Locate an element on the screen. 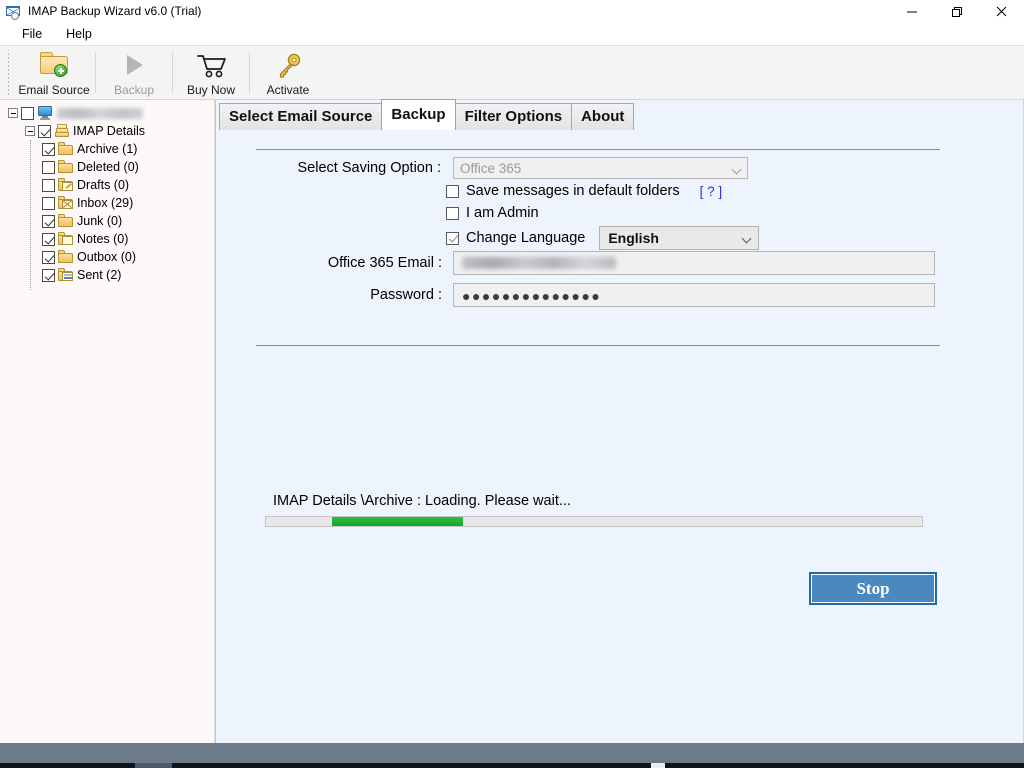 The height and width of the screenshot is (768, 1024). window-title: IMAP Backup Wizard v6.0 (Trial) is located at coordinates (115, 11).